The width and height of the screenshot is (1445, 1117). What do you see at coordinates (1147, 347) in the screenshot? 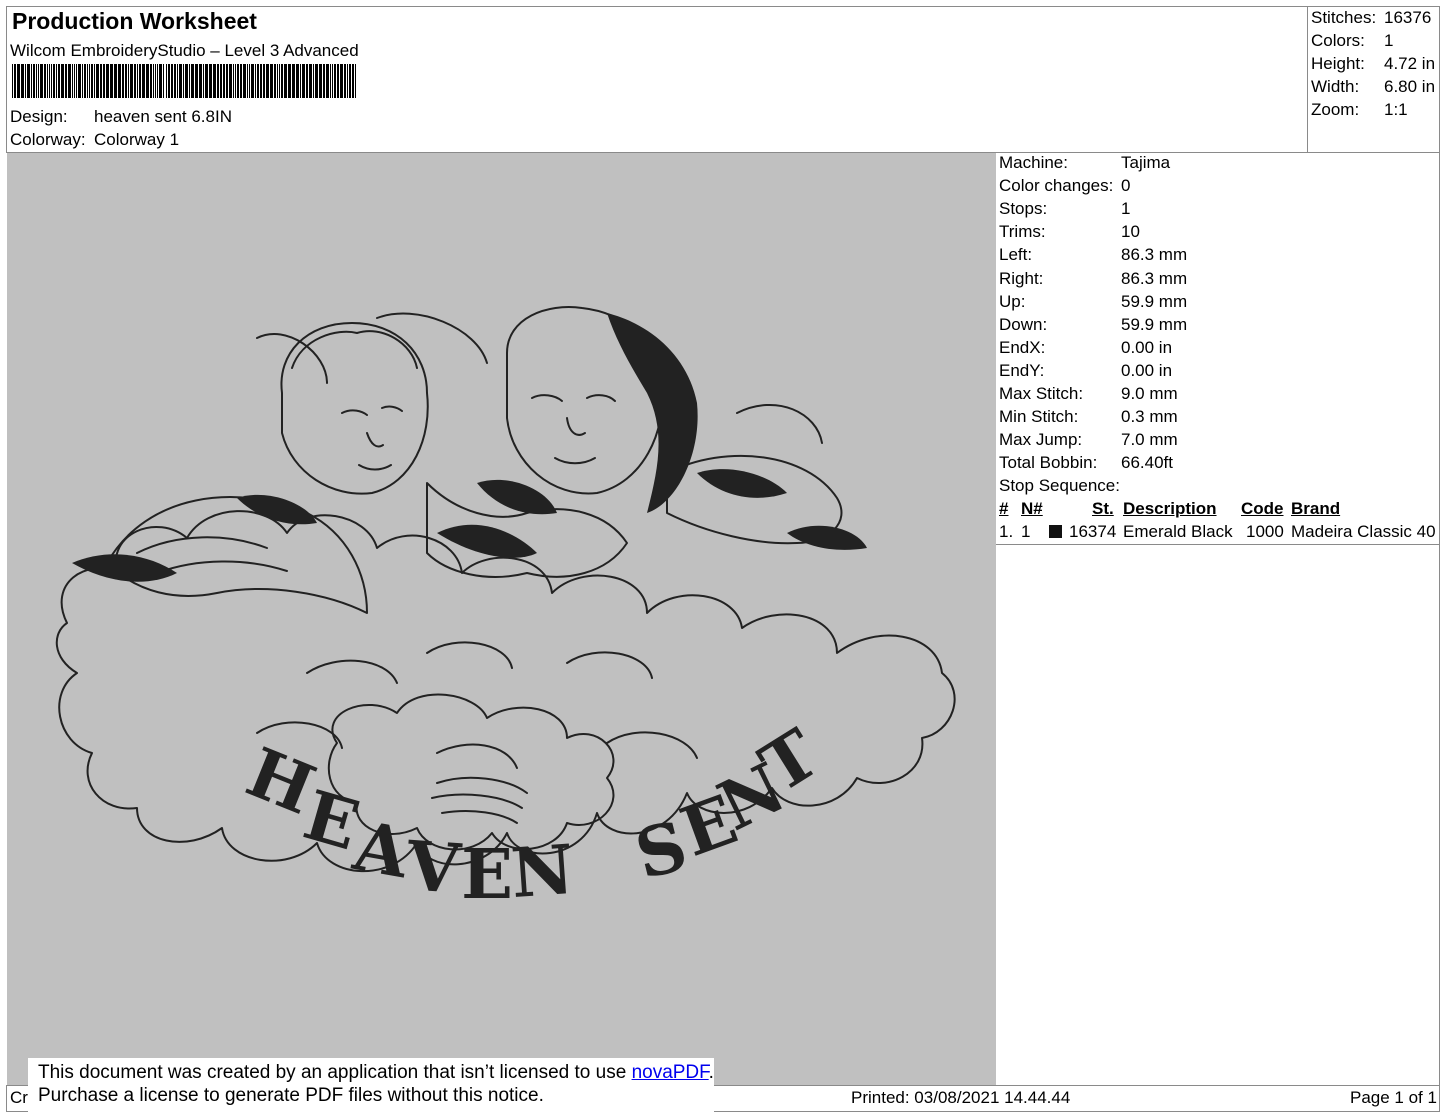
I see `info-value: 0.00 in` at bounding box center [1147, 347].